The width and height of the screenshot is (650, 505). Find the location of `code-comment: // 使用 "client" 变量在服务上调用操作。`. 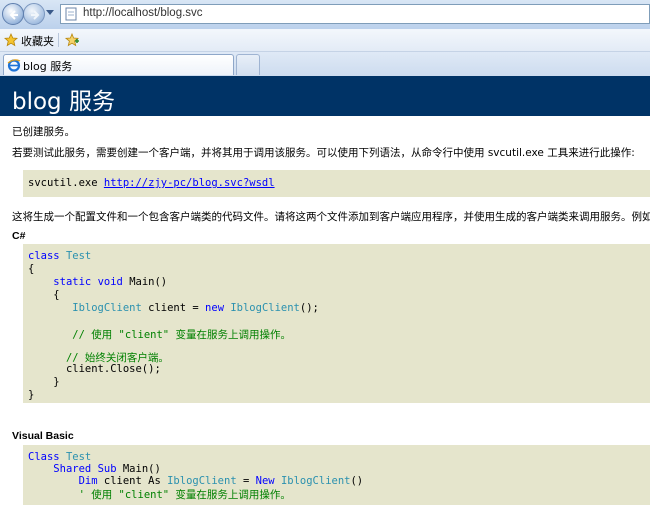

code-comment: // 使用 "client" 变量在服务上调用操作。 is located at coordinates (181, 335).